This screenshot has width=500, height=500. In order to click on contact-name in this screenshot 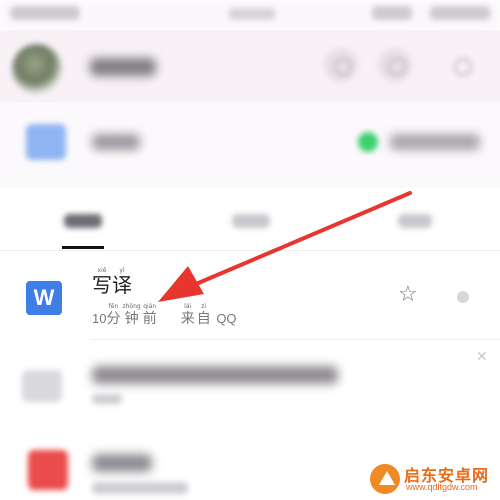, I will do `click(123, 67)`.